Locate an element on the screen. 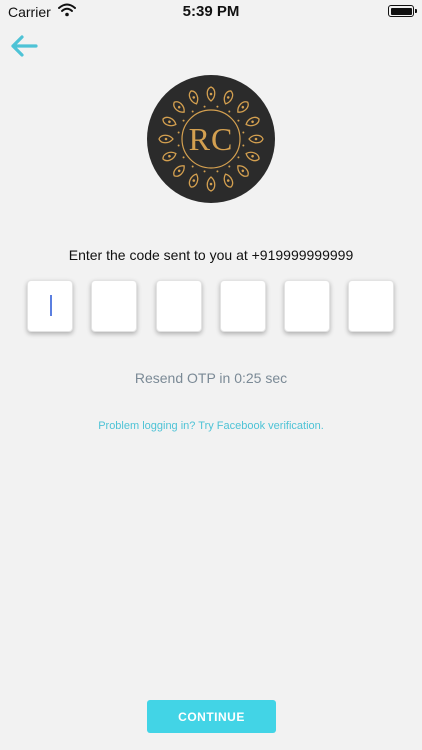  clock-time: 5:39 PM is located at coordinates (211, 11).